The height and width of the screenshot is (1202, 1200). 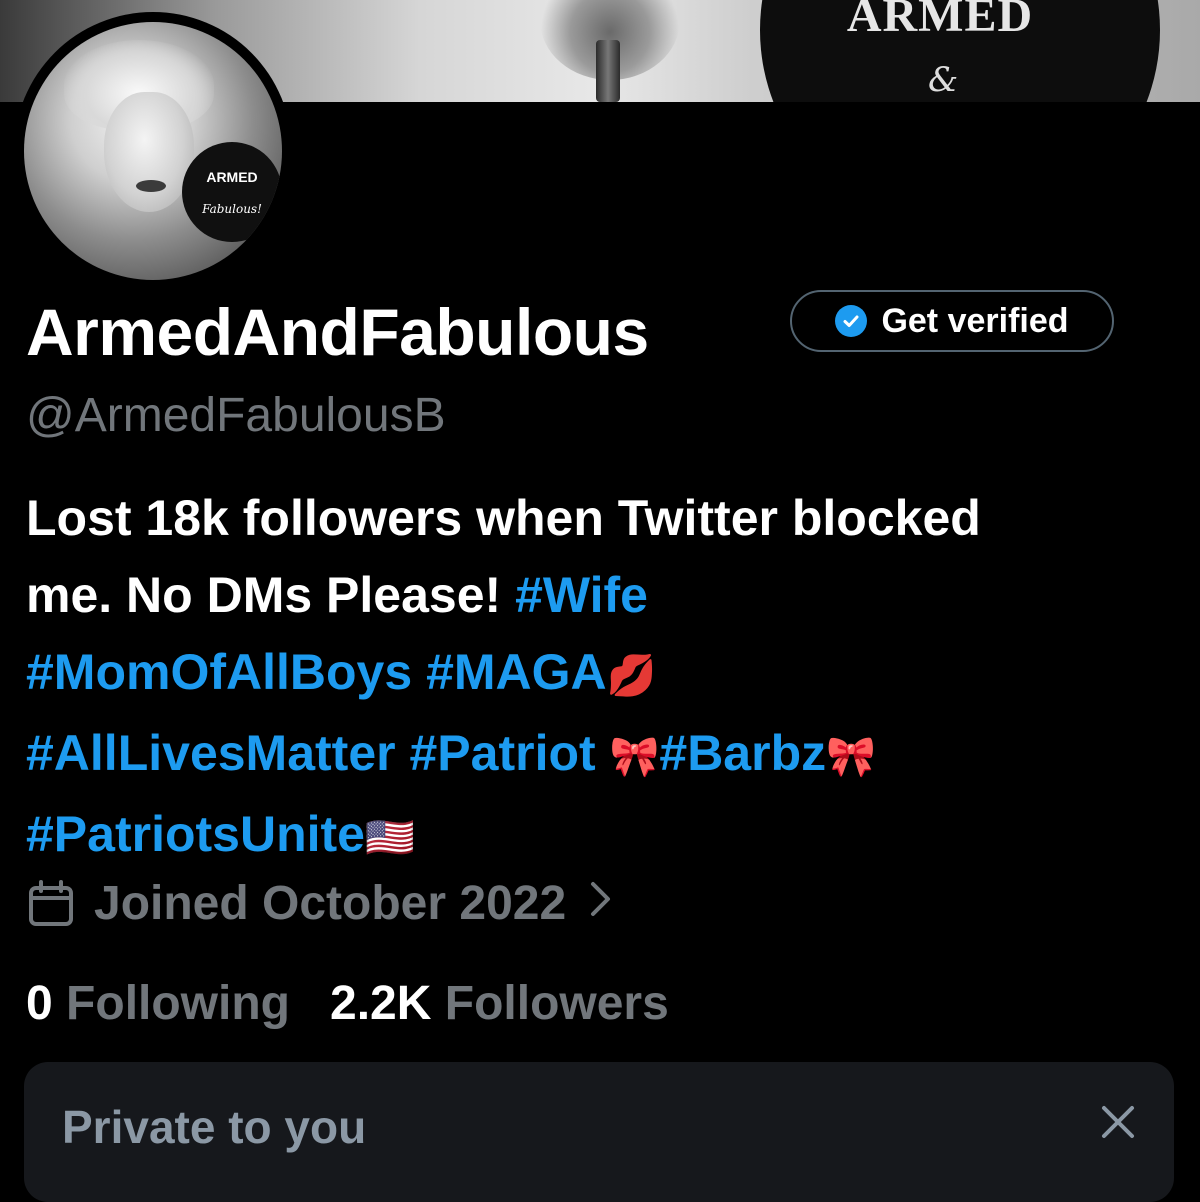 What do you see at coordinates (330, 903) in the screenshot?
I see `joined-date-text: Joined October 2022` at bounding box center [330, 903].